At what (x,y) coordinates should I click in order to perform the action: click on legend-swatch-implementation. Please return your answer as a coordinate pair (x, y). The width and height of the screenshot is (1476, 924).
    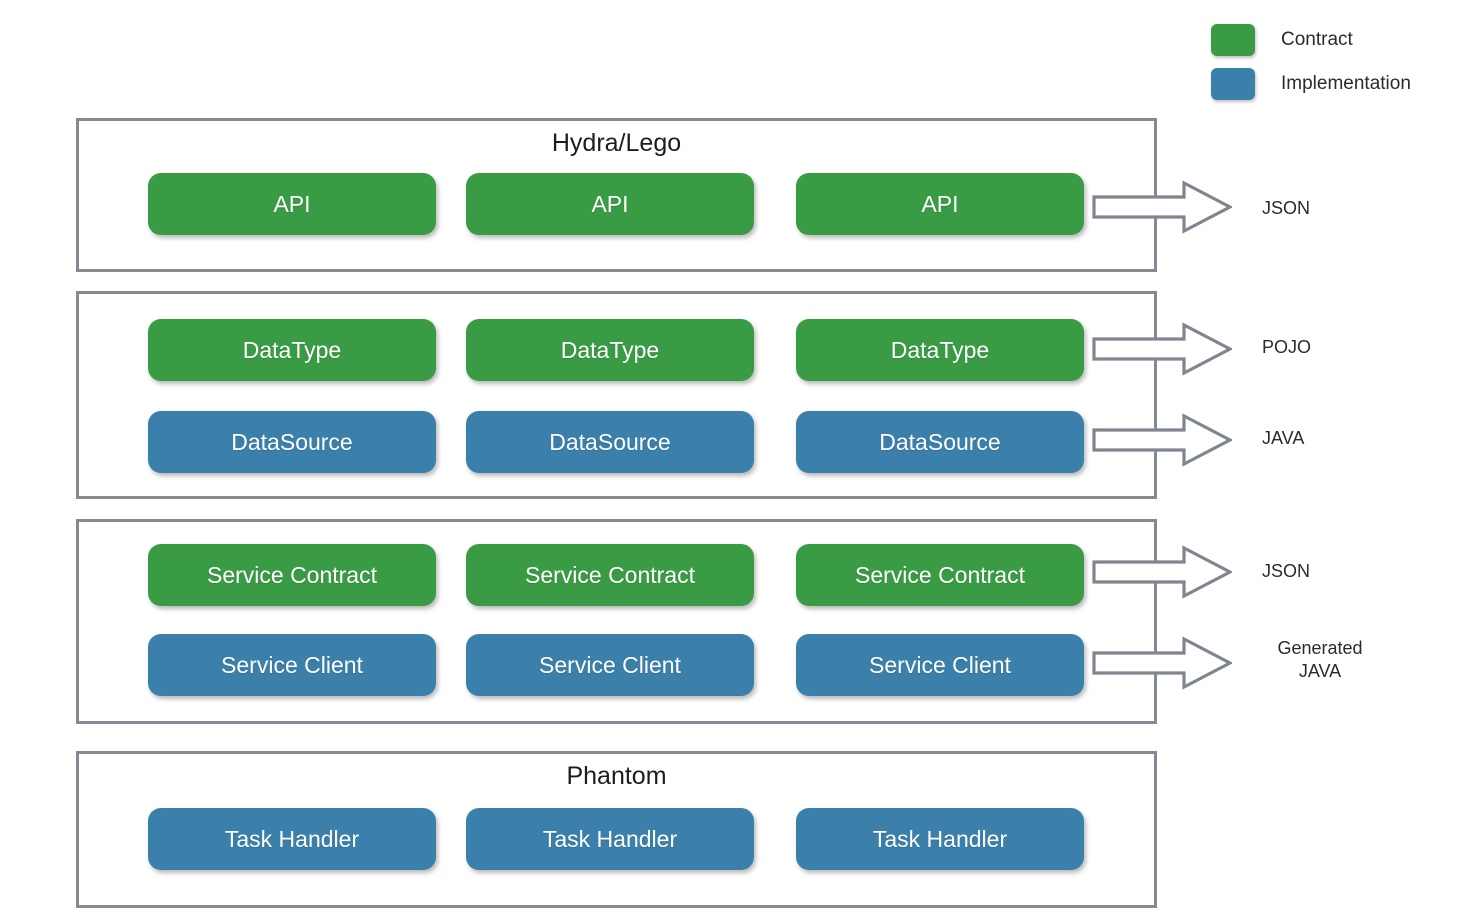
    Looking at the image, I should click on (1233, 84).